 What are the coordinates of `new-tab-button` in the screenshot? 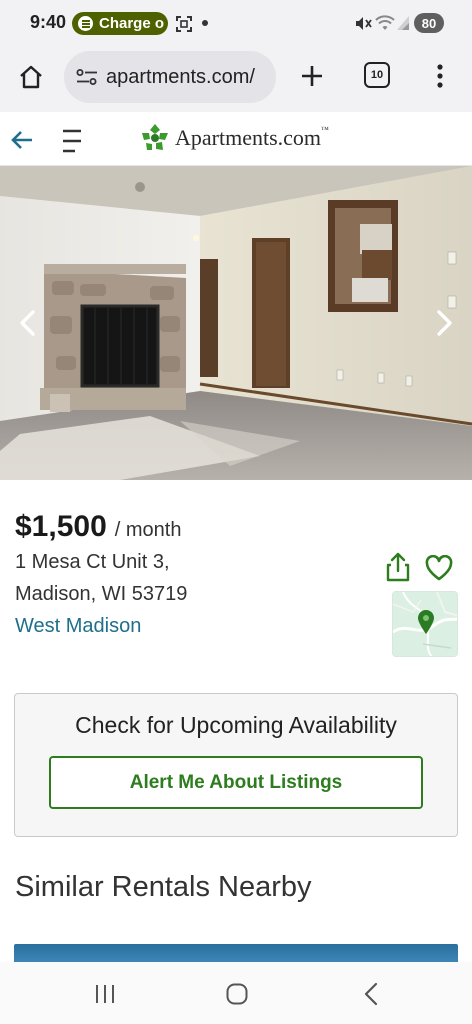 It's located at (312, 76).